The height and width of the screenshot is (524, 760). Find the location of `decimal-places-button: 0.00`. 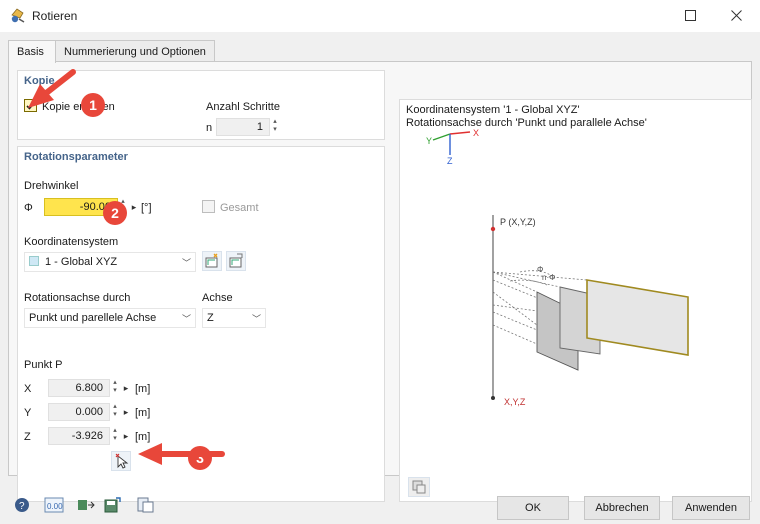

decimal-places-button: 0.00 is located at coordinates (54, 505).